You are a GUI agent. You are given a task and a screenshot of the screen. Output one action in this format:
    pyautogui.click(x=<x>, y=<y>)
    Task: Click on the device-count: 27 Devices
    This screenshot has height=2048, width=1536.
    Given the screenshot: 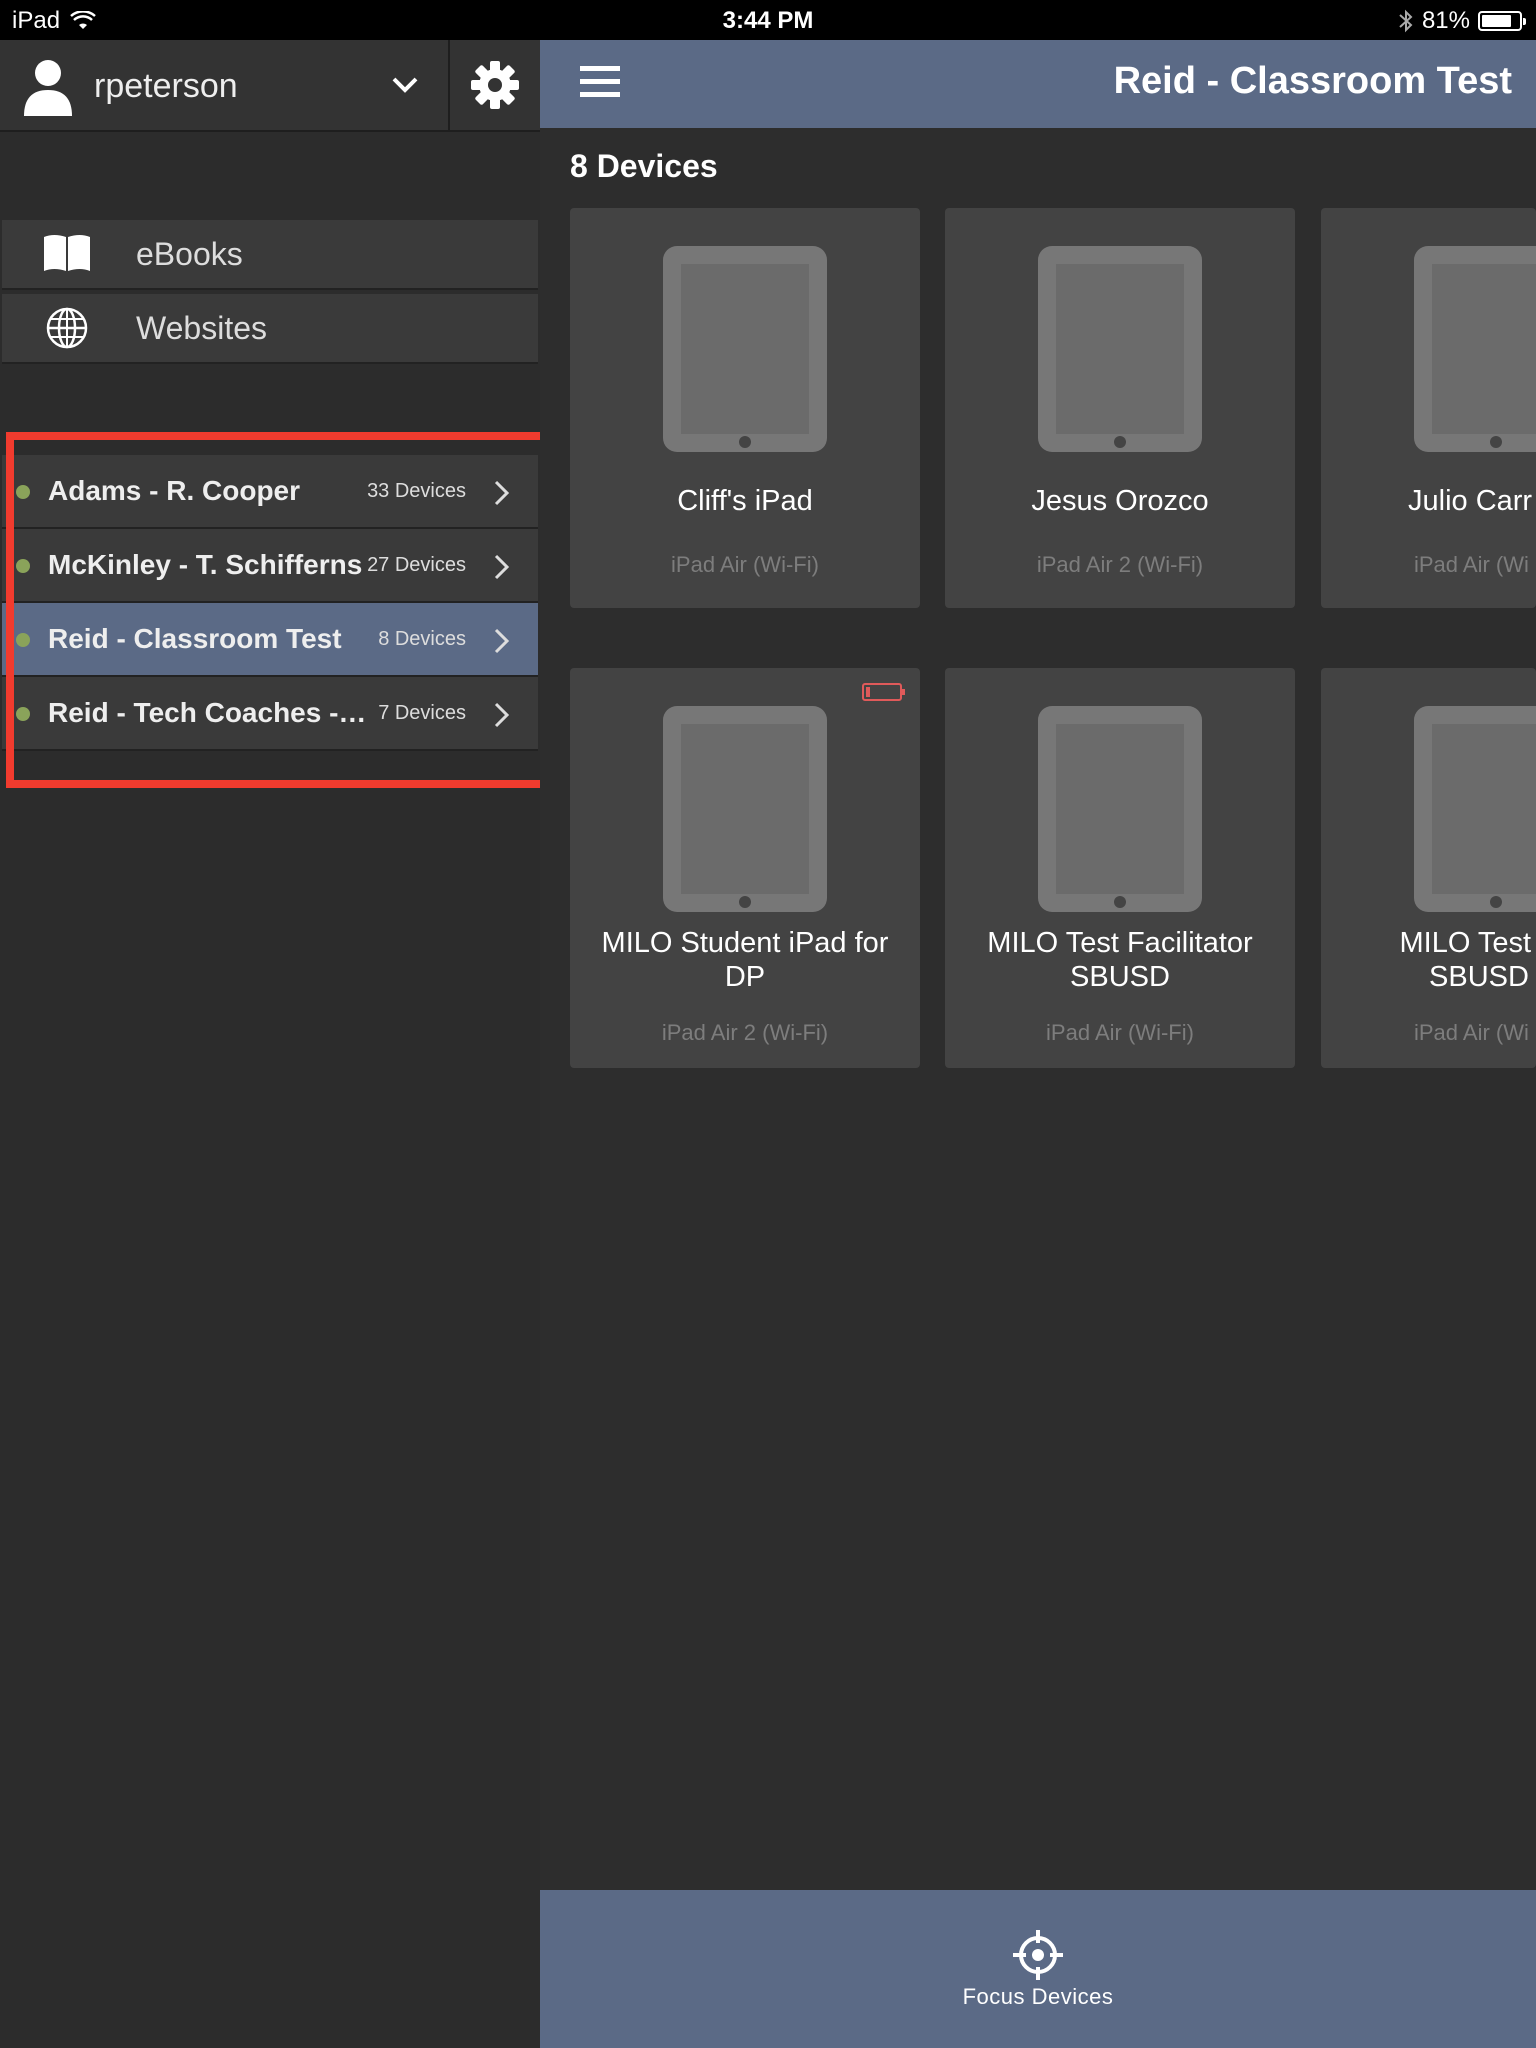 What is the action you would take?
    pyautogui.click(x=416, y=564)
    